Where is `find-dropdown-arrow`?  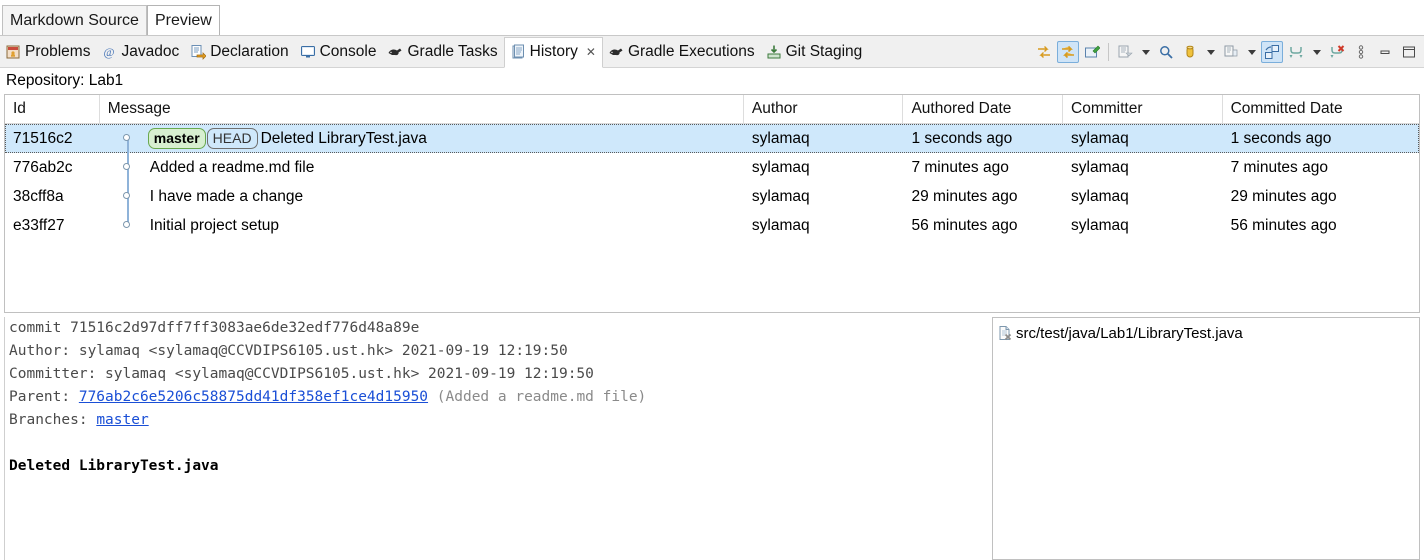 find-dropdown-arrow is located at coordinates (1145, 52).